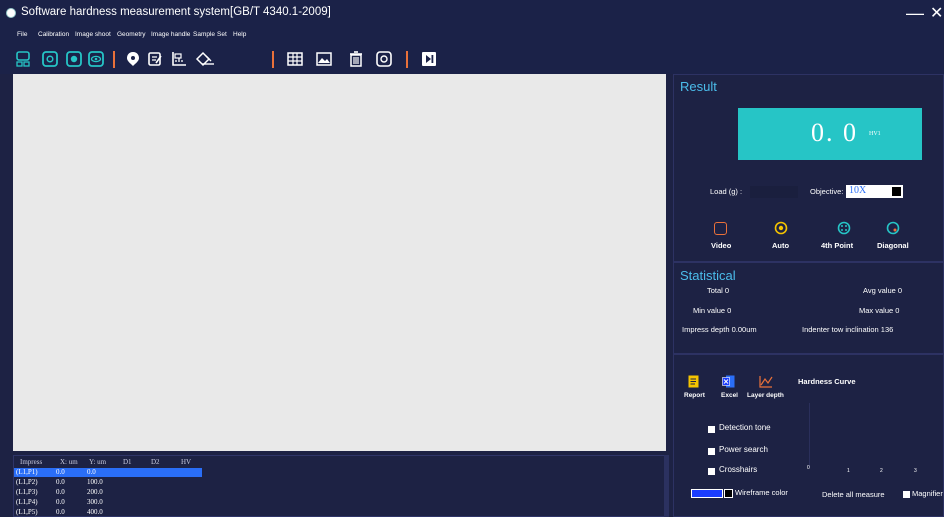  I want to click on four-point-icon, so click(844, 228).